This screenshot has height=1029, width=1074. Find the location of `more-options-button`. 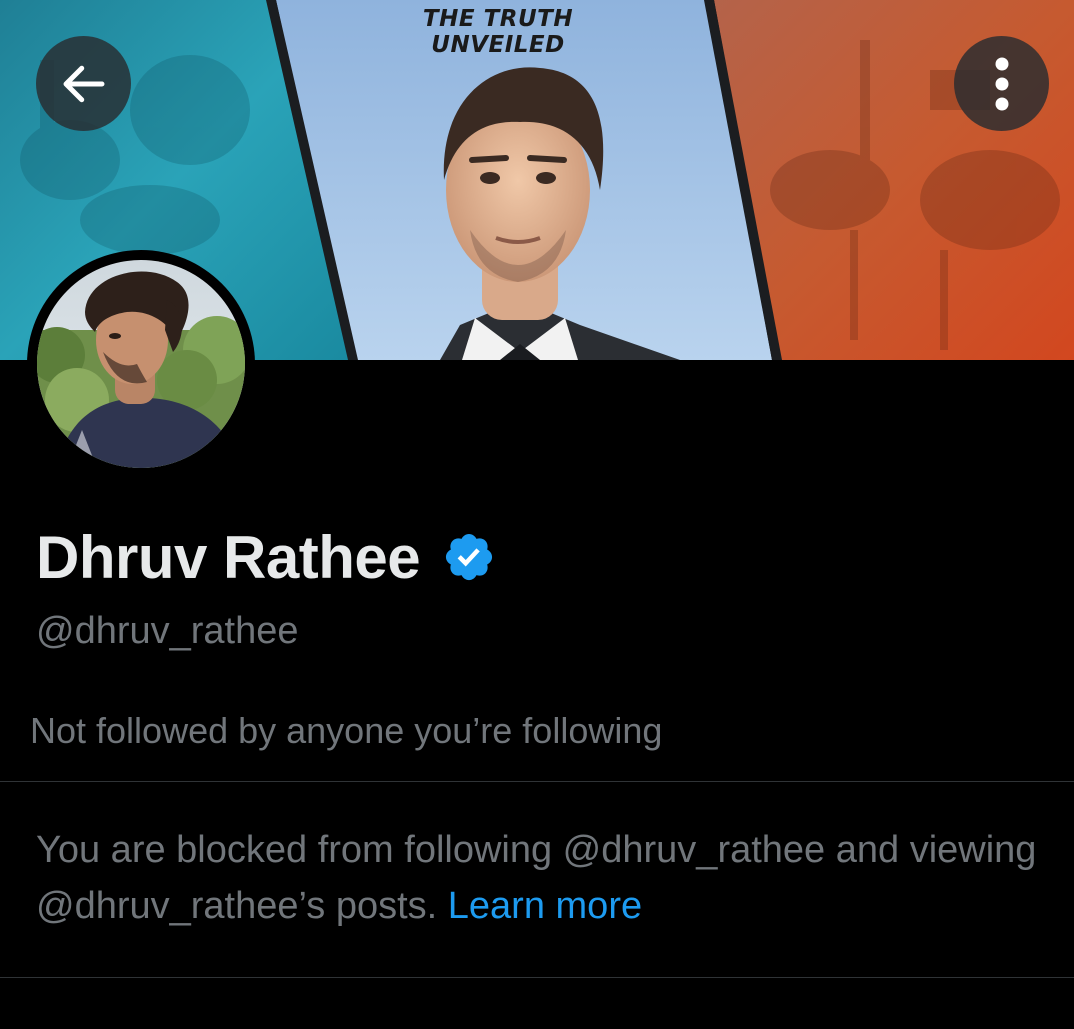

more-options-button is located at coordinates (1001, 83).